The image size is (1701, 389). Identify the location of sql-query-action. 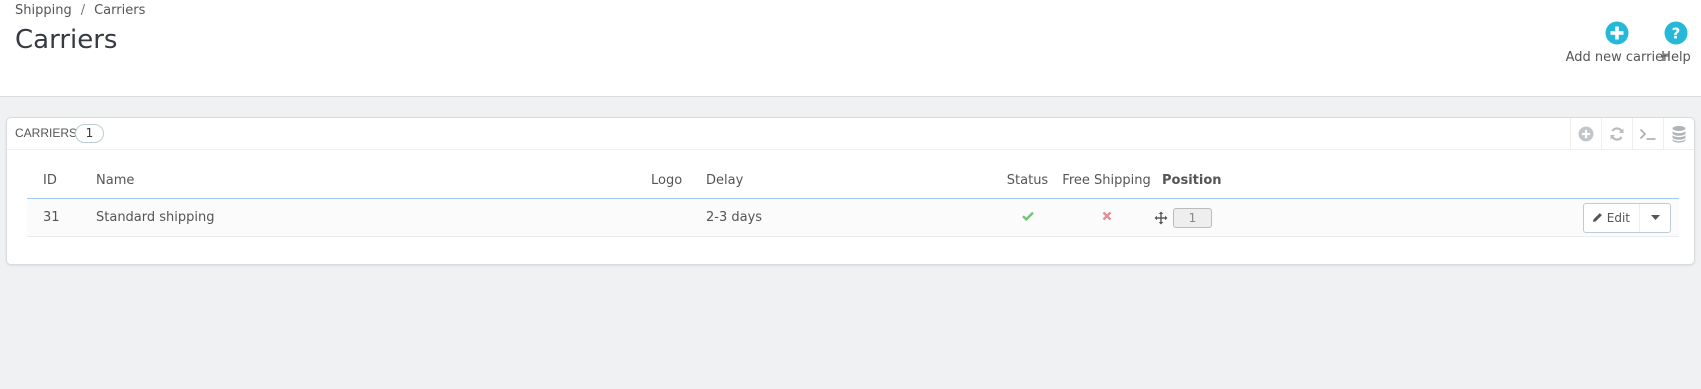
(1647, 133).